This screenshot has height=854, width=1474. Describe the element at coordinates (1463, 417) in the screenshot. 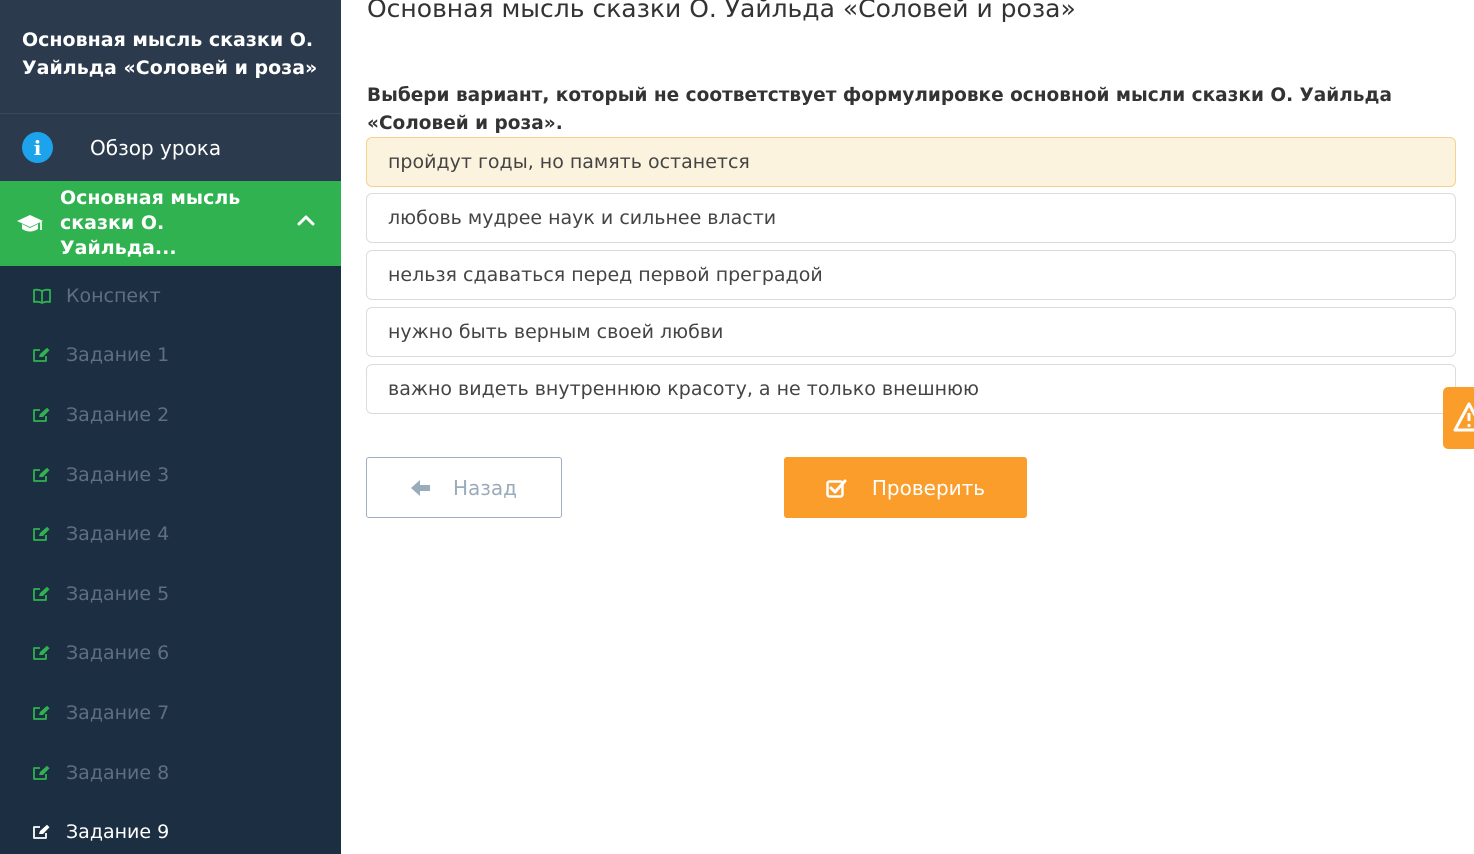

I see `warning-icon` at that location.